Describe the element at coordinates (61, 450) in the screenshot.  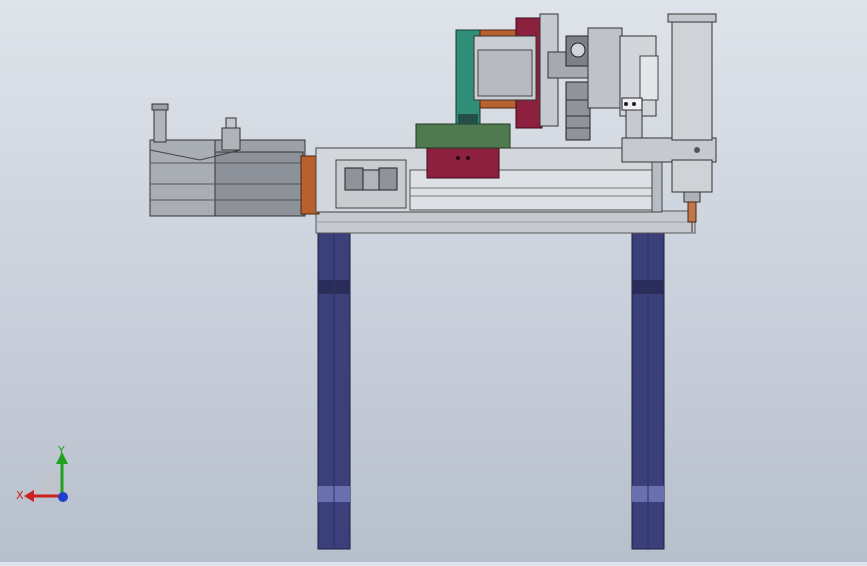
I see `y-axis-label: Y` at that location.